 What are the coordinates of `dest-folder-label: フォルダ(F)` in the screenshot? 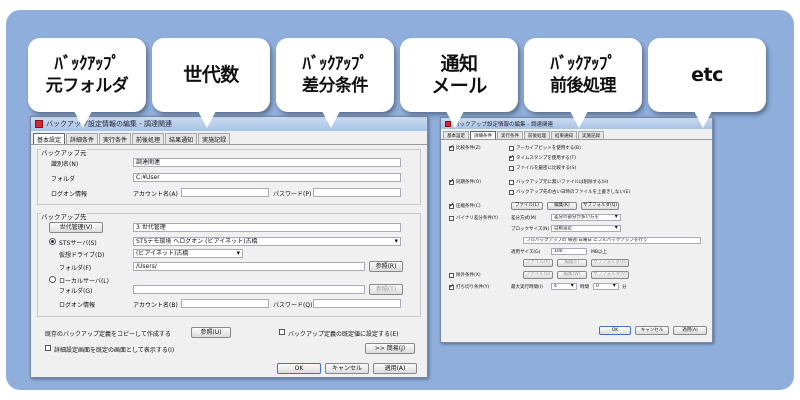 It's located at (75, 268).